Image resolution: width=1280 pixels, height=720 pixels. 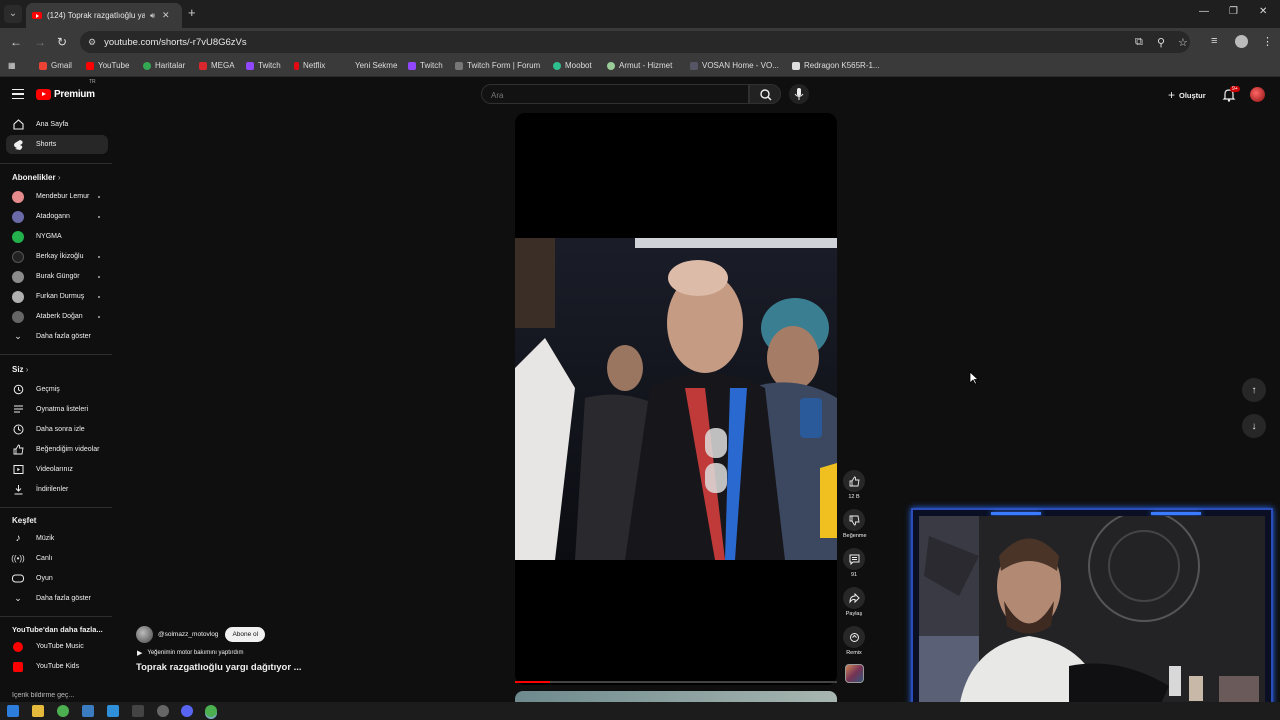 What do you see at coordinates (57, 389) in the screenshot?
I see `sidebar-item-history: Geçmiş` at bounding box center [57, 389].